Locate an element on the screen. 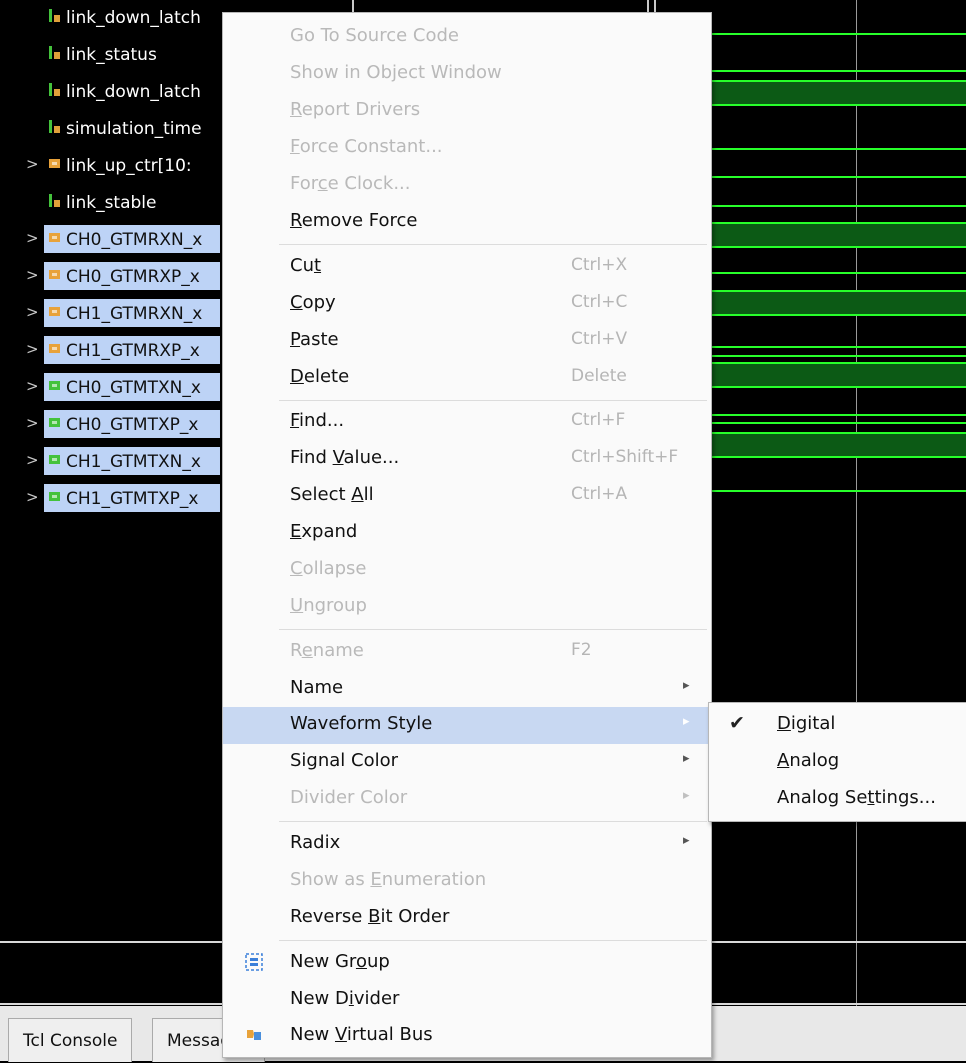 This screenshot has height=1063, width=966. menu-shortcut: Ctrl+Shift+F is located at coordinates (625, 457).